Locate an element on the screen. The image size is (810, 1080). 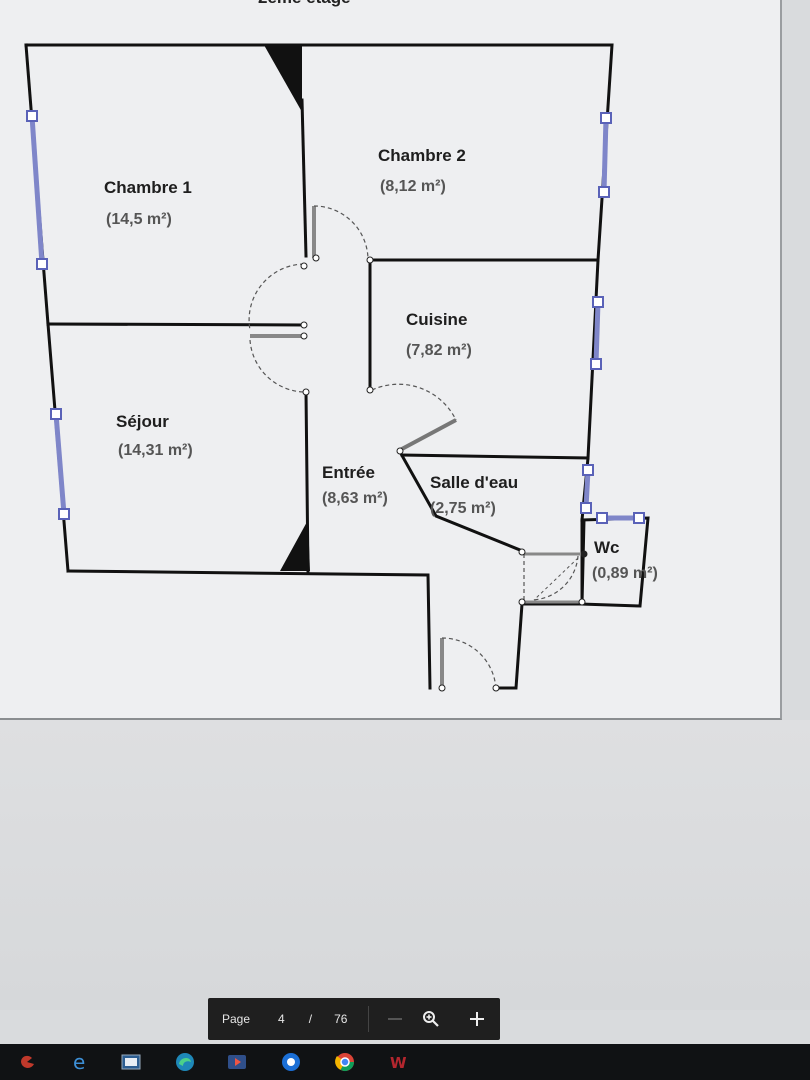
wall-wedge-top is located at coordinates (283, 78).